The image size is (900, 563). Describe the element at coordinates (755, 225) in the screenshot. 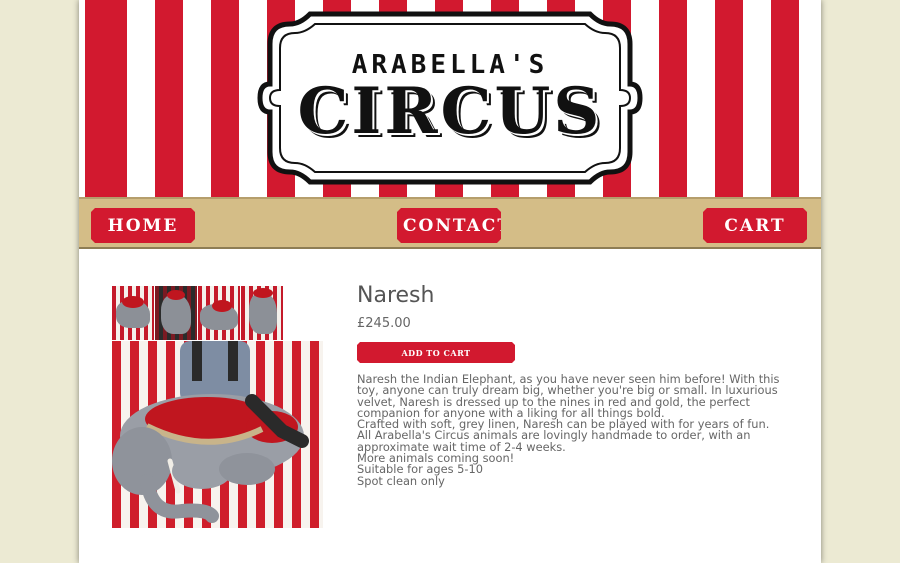

I see `nav-cart-button: CART` at that location.